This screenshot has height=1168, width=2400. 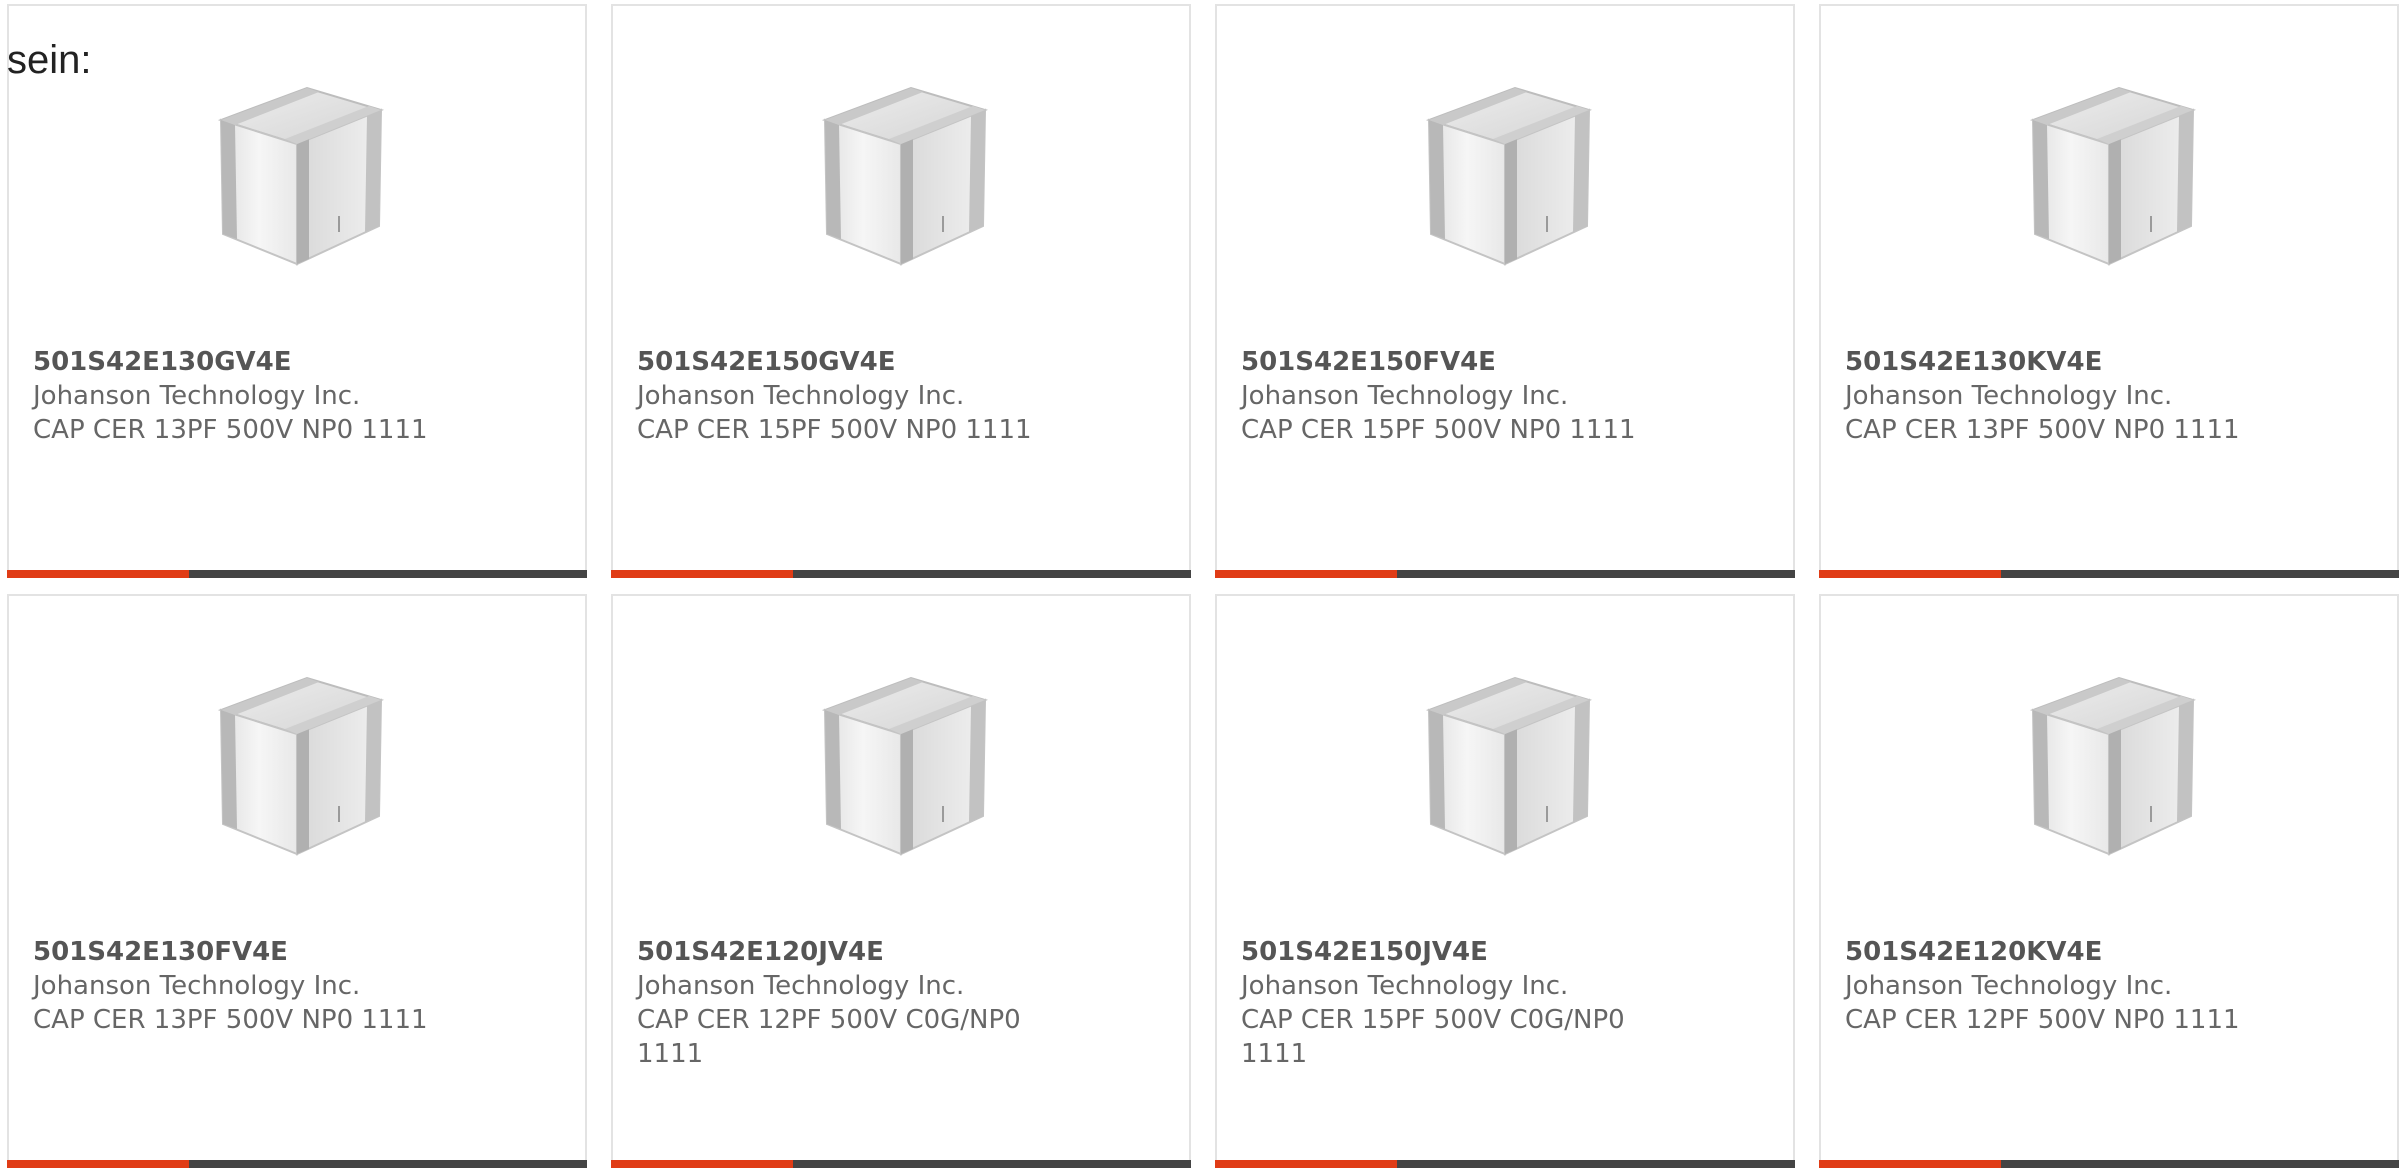 I want to click on part-number-link: 501S42E120JV4E, so click(x=847, y=952).